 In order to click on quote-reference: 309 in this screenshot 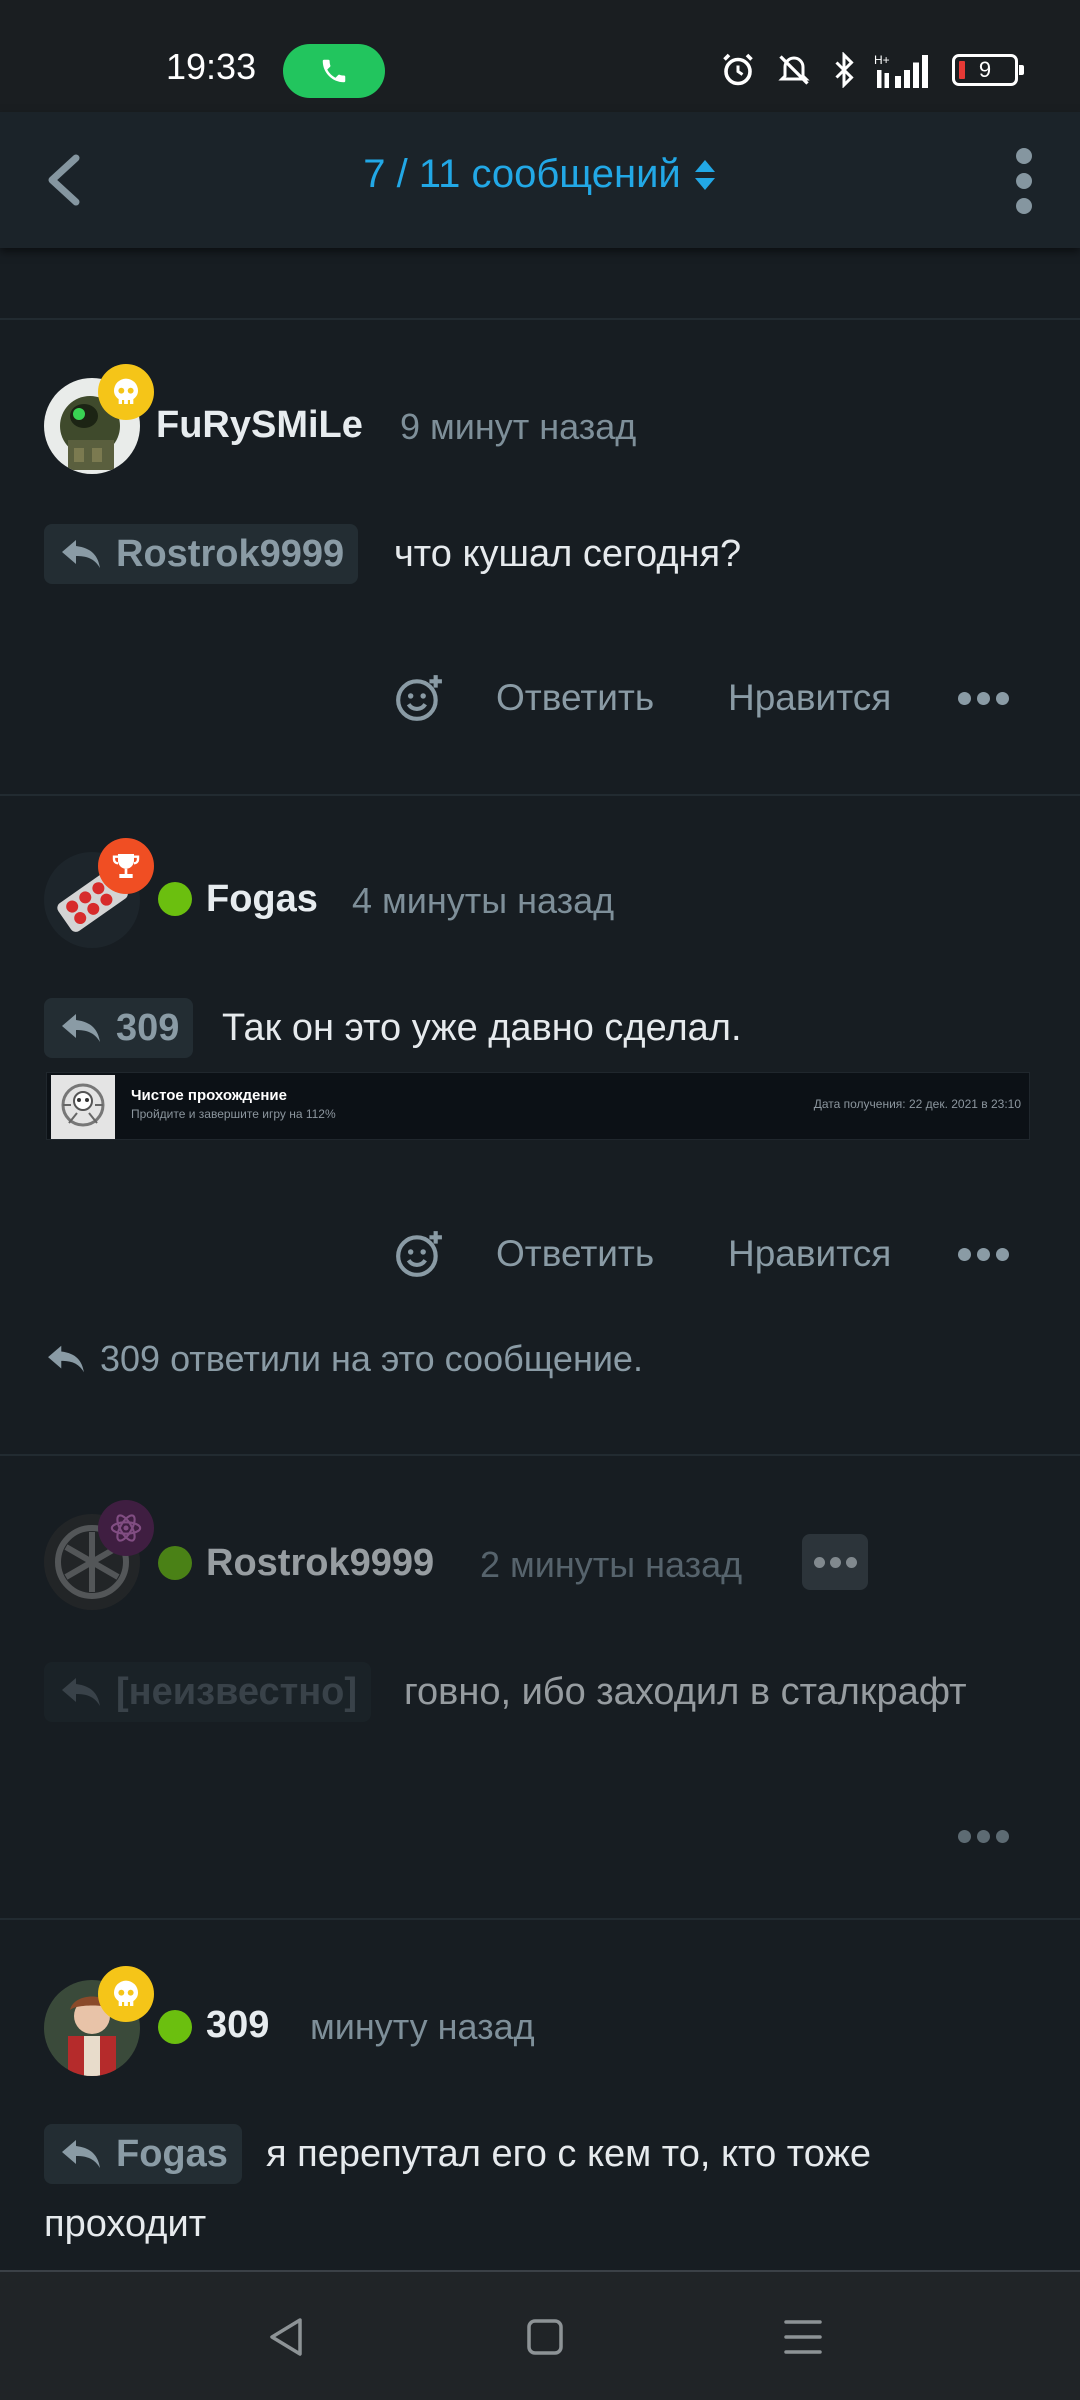, I will do `click(119, 1028)`.